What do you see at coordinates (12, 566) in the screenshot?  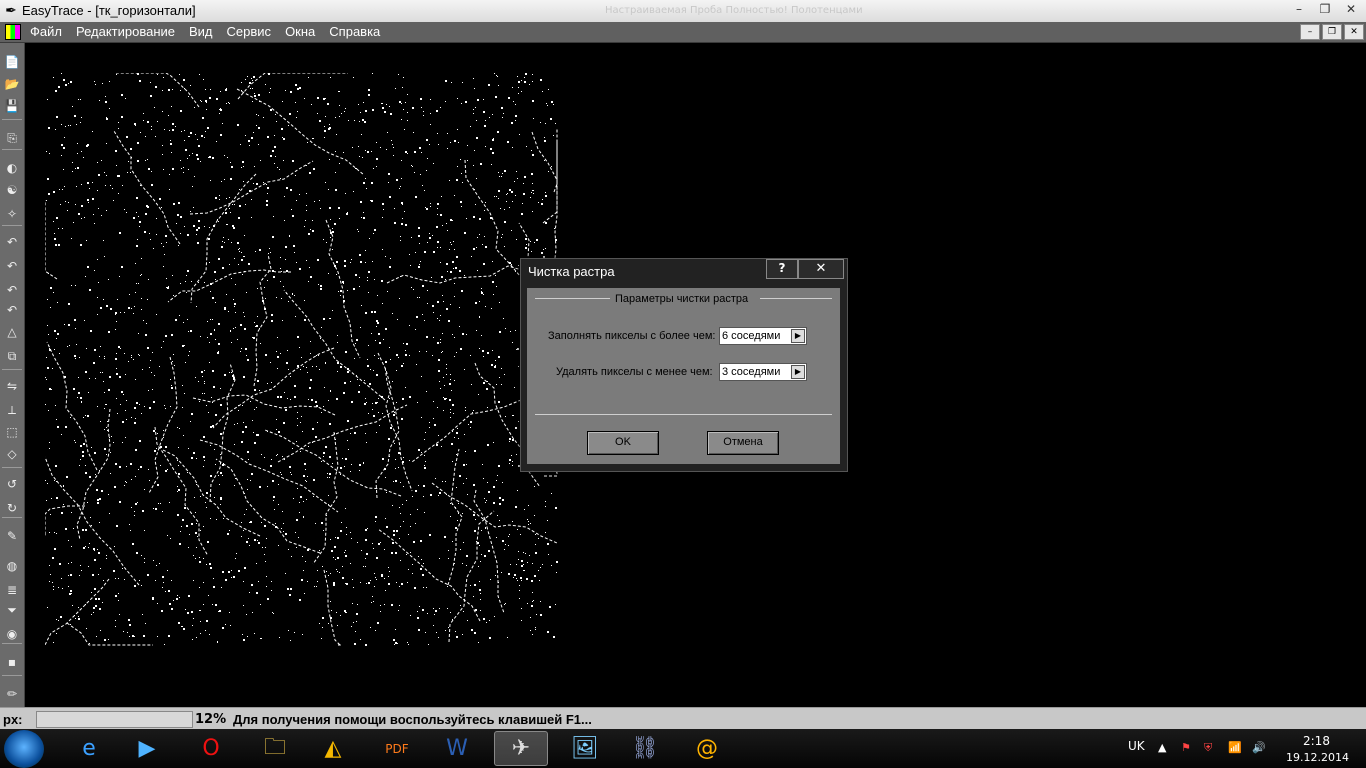 I see `fill-icon: ◍` at bounding box center [12, 566].